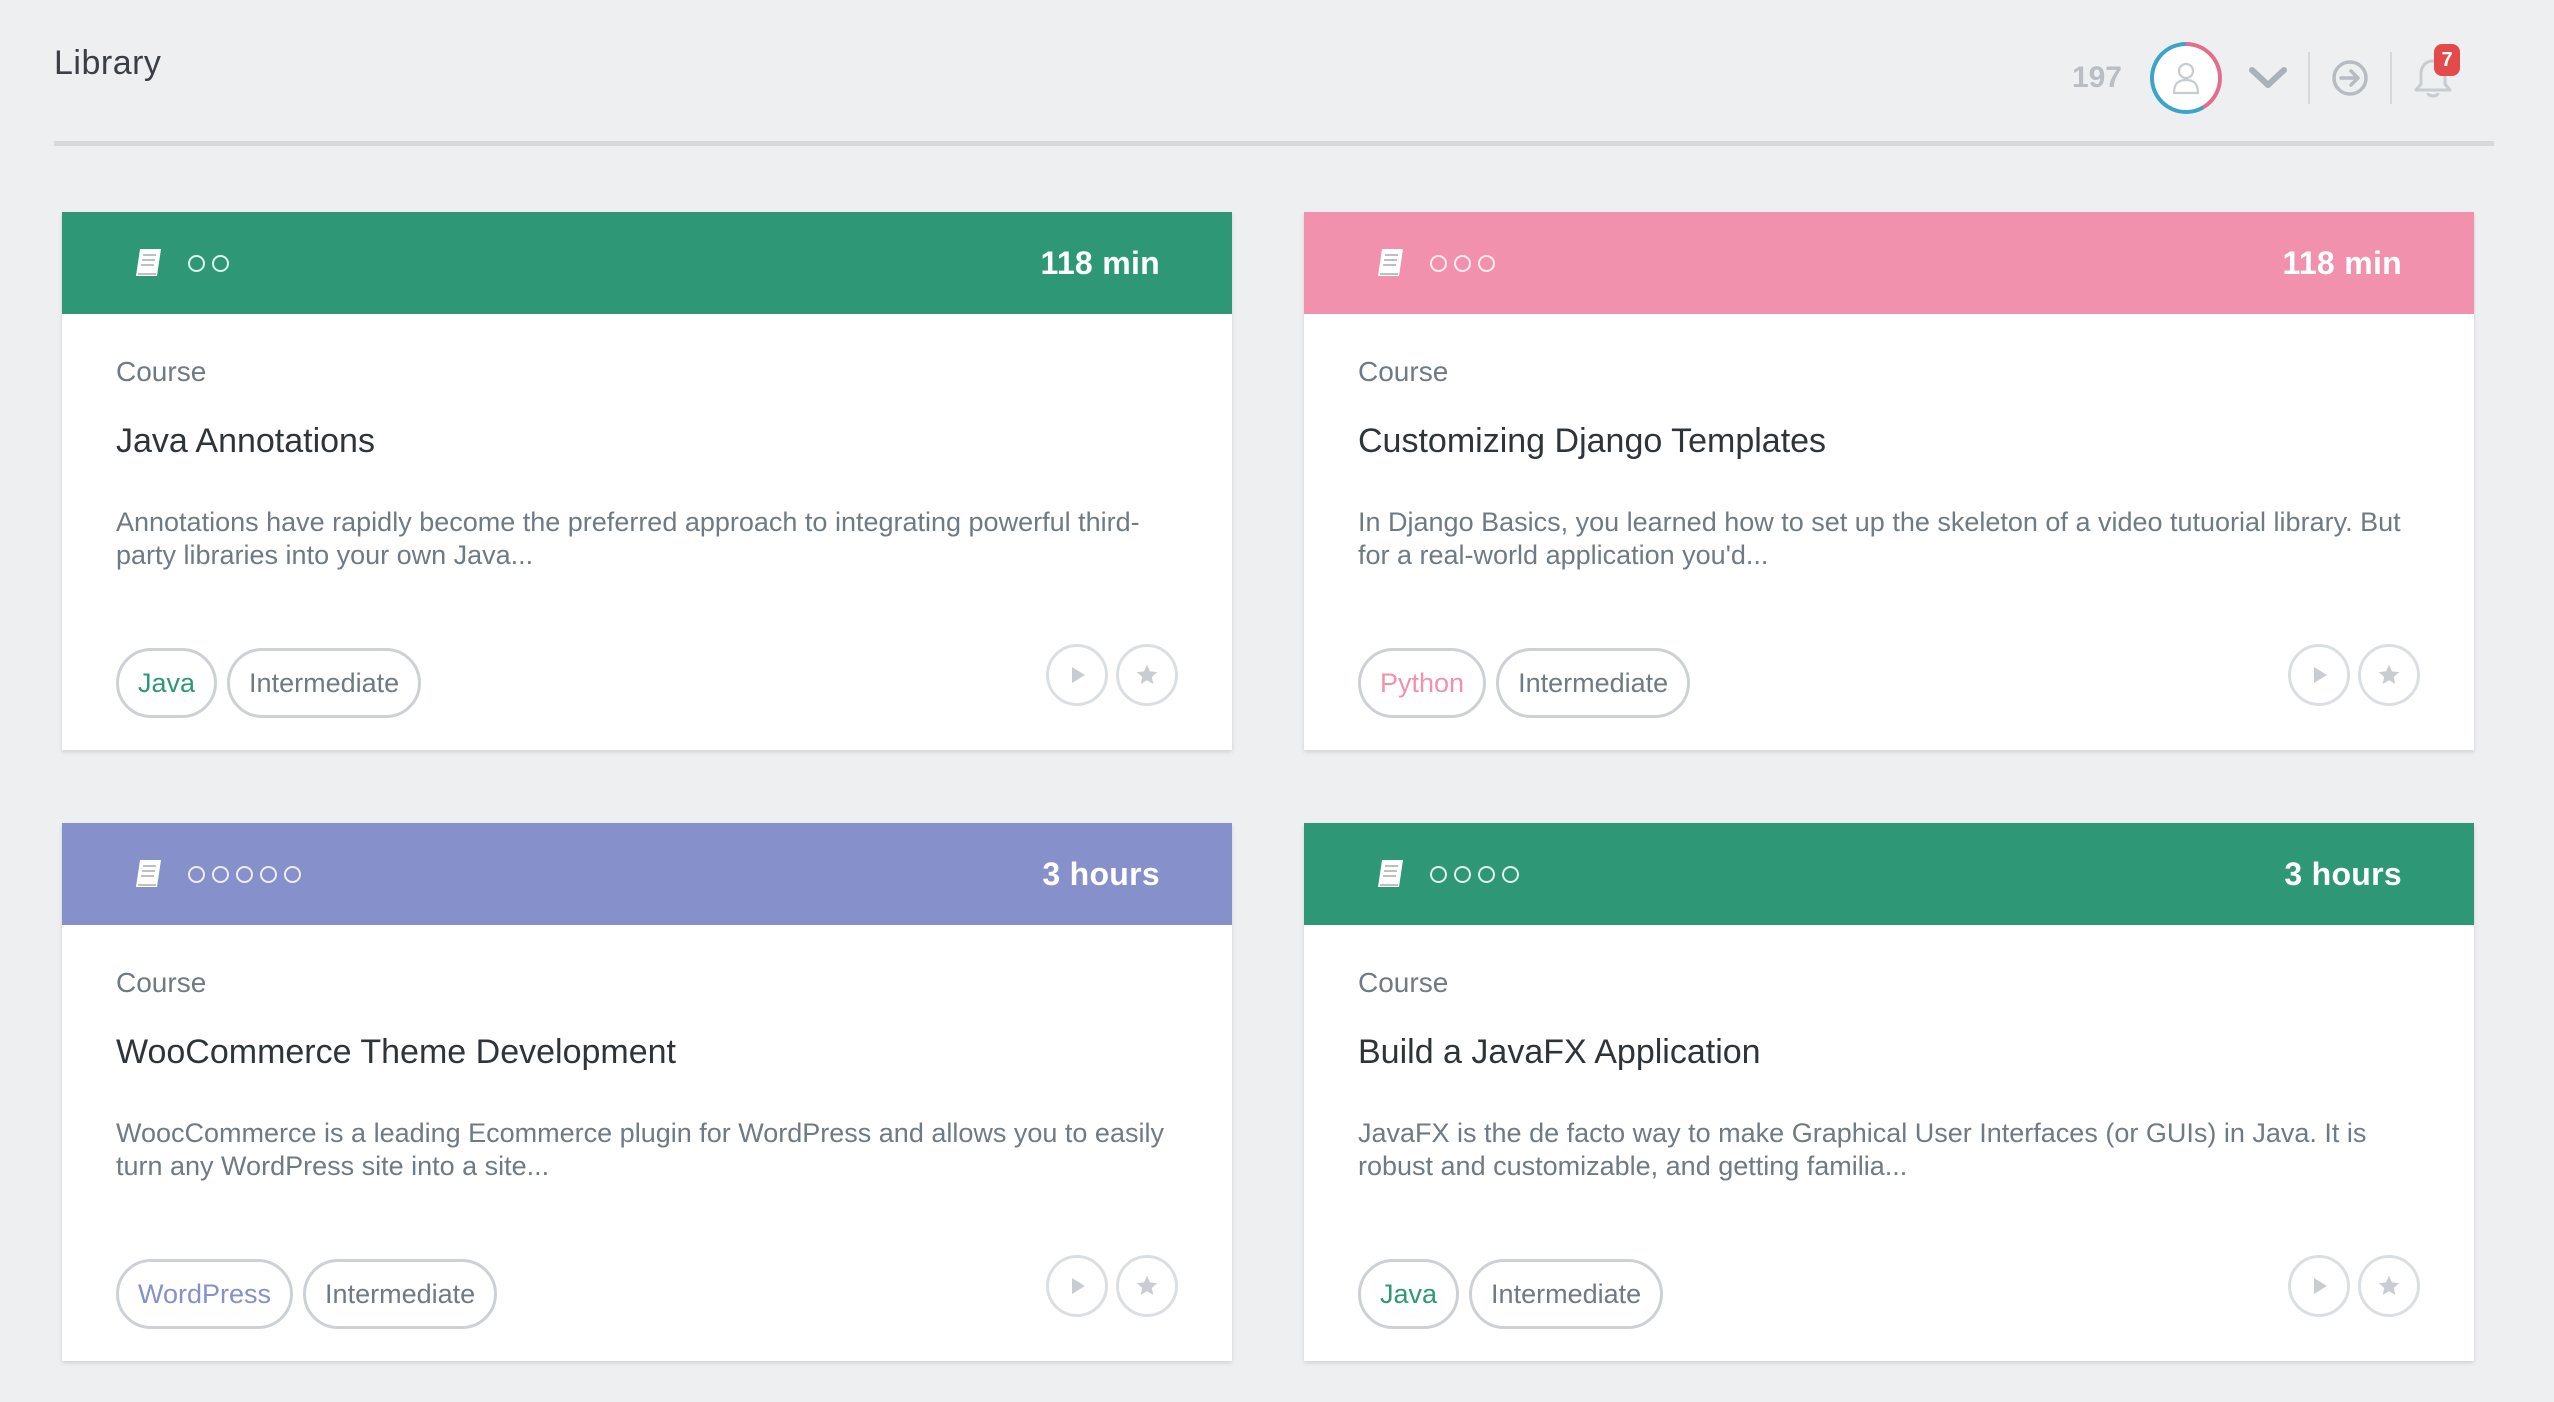 This screenshot has height=1402, width=2554. Describe the element at coordinates (1422, 683) in the screenshot. I see `topic-tag: Python` at that location.